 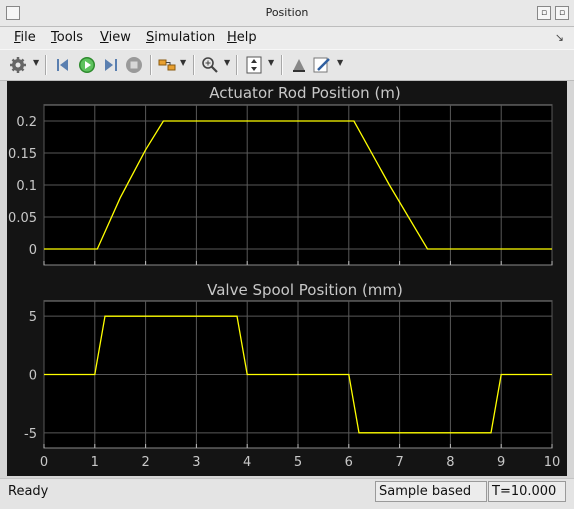 What do you see at coordinates (450, 462) in the screenshot?
I see `x-tick-label: 8` at bounding box center [450, 462].